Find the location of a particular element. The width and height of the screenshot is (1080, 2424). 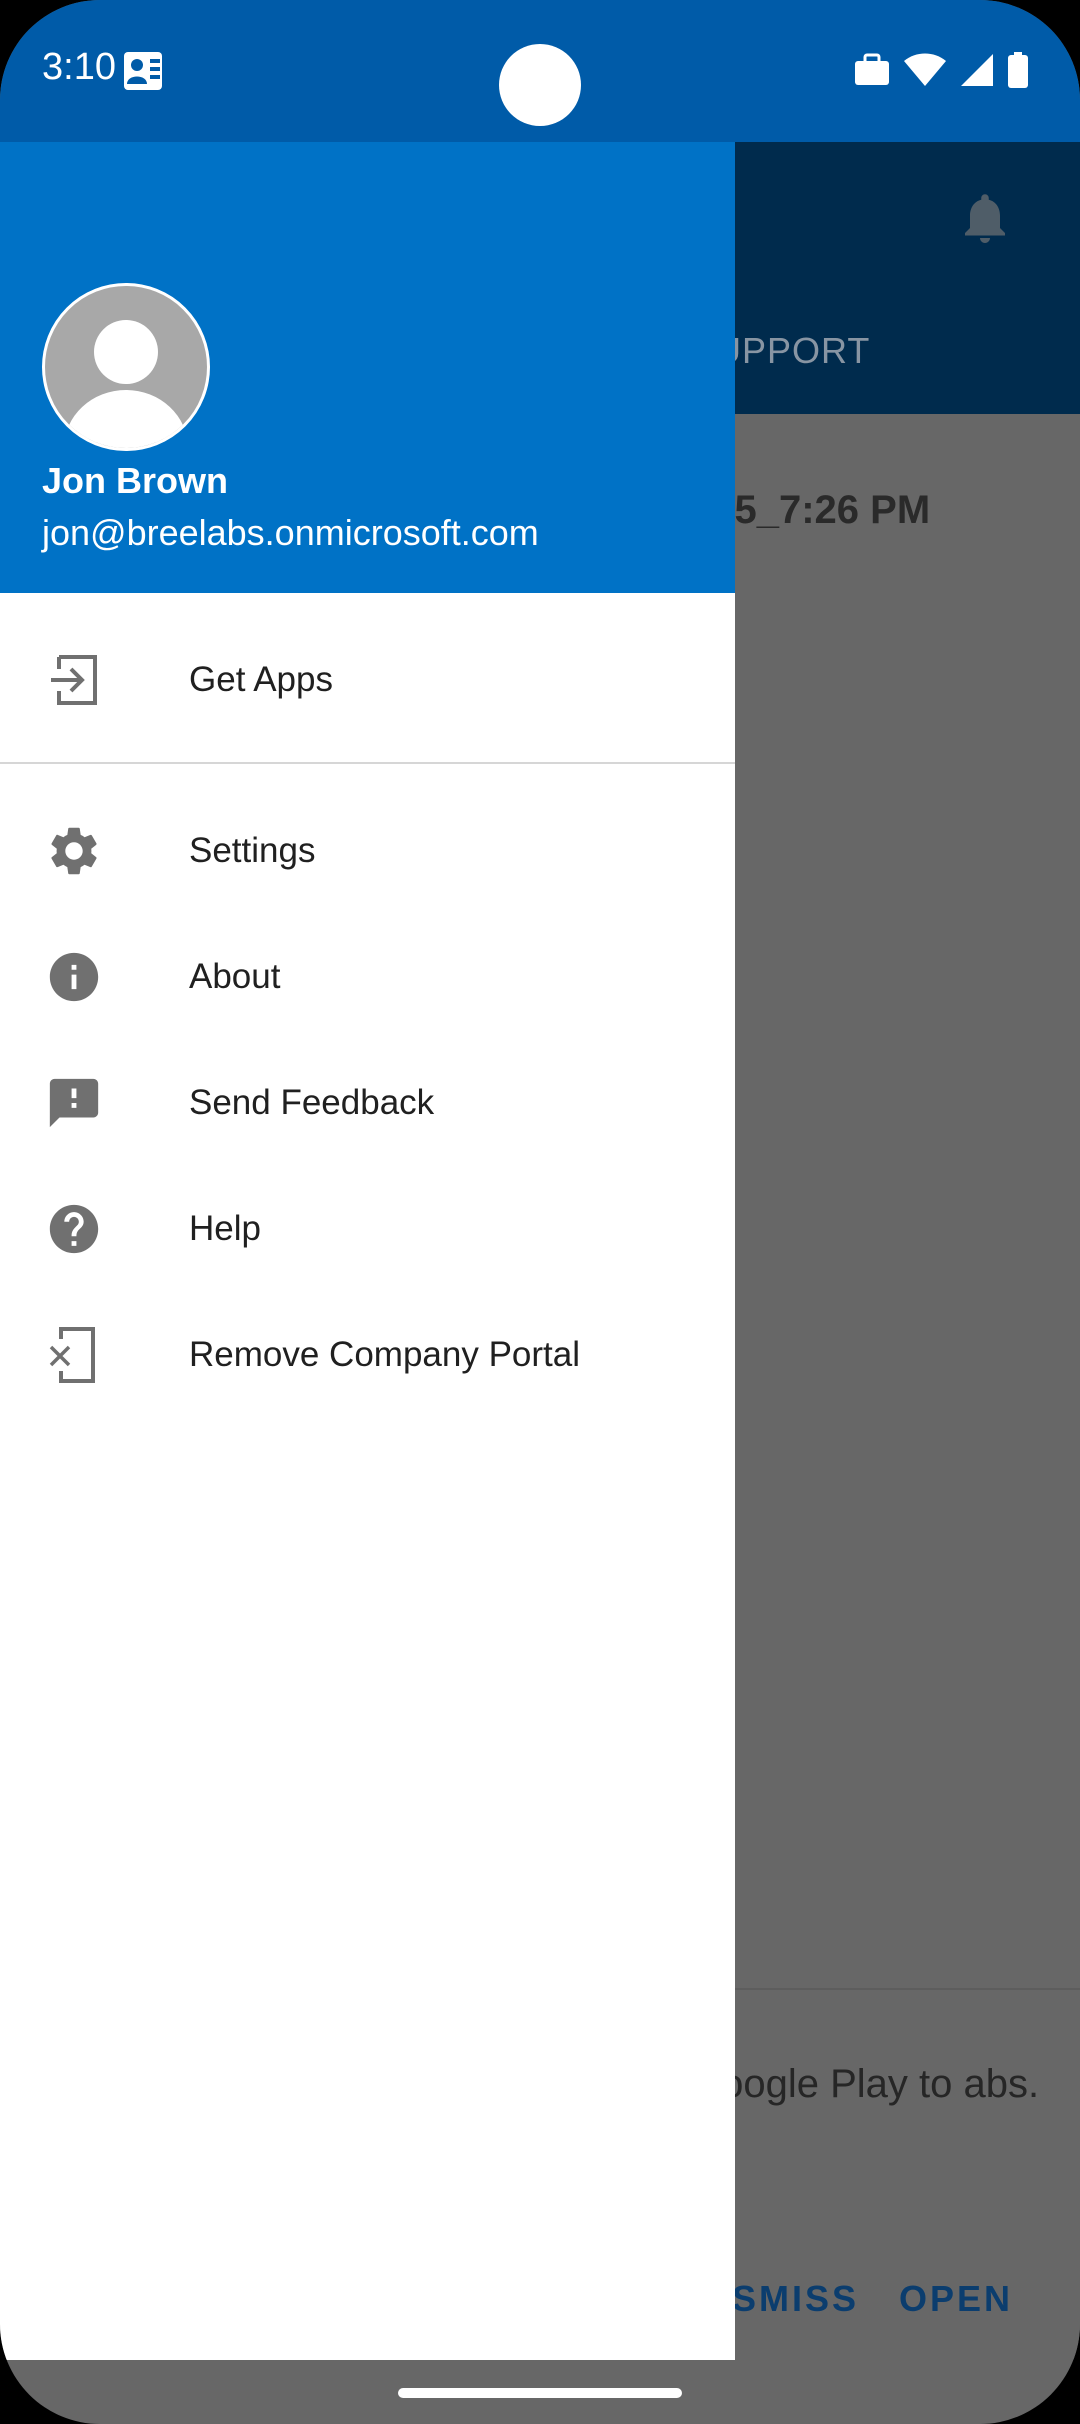

status-icons is located at coordinates (941, 70).